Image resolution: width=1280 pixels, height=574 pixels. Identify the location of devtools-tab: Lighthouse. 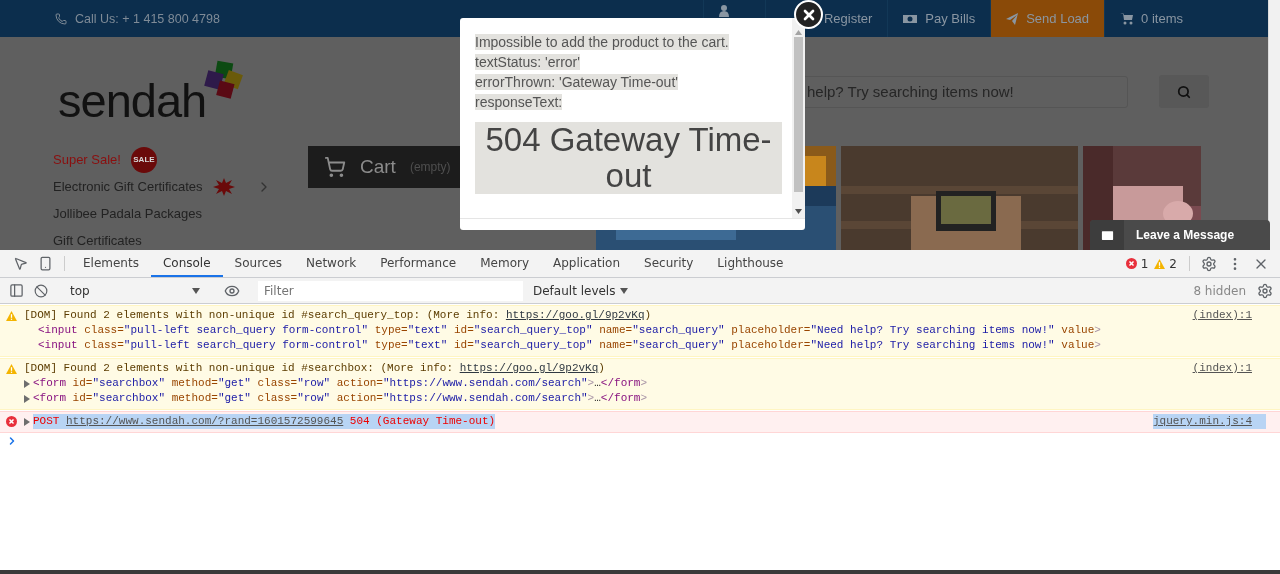
(750, 263).